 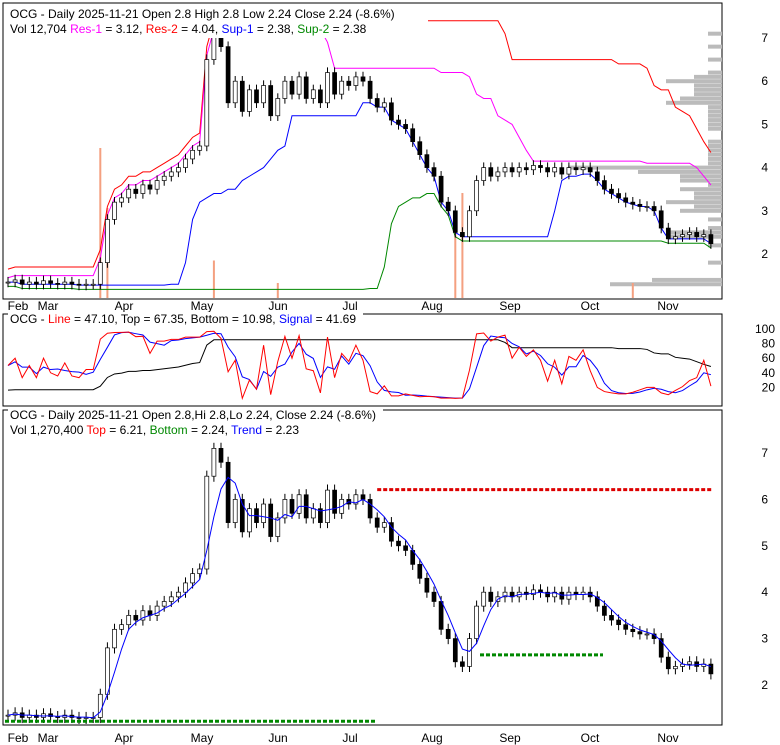 What do you see at coordinates (764, 685) in the screenshot?
I see `y-tick-label: 2` at bounding box center [764, 685].